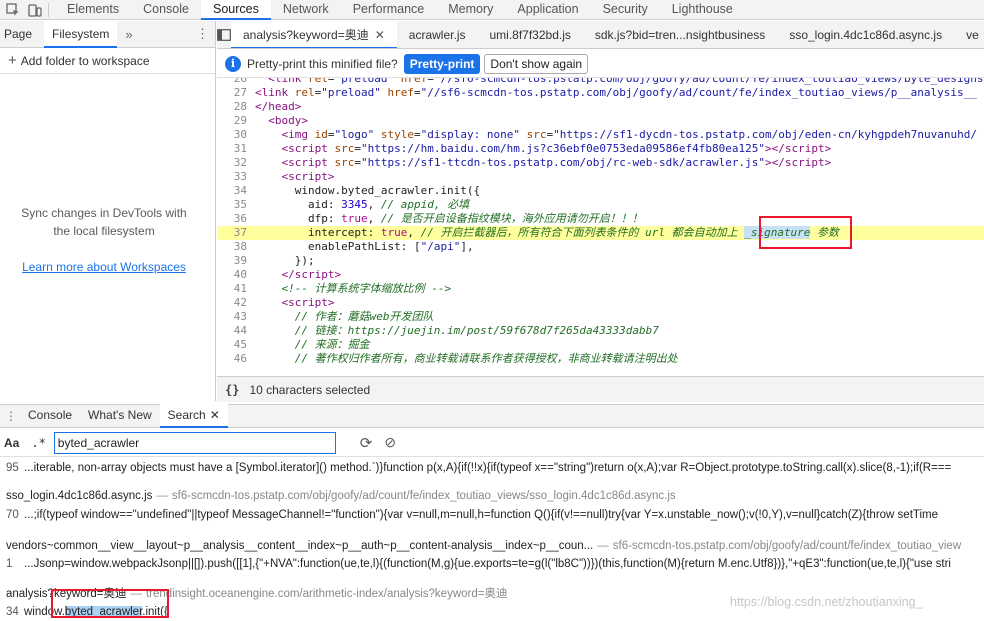  What do you see at coordinates (600, 247) in the screenshot?
I see `code-line: 38 enablePathList: ["/api"],` at bounding box center [600, 247].